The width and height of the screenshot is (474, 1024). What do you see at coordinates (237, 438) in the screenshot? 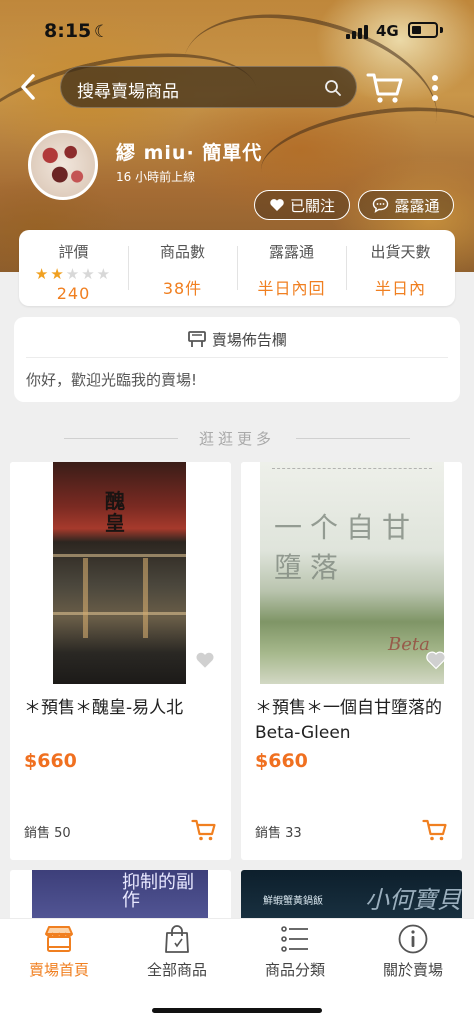
I see `browse-more-divider: 逛逛更多` at bounding box center [237, 438].